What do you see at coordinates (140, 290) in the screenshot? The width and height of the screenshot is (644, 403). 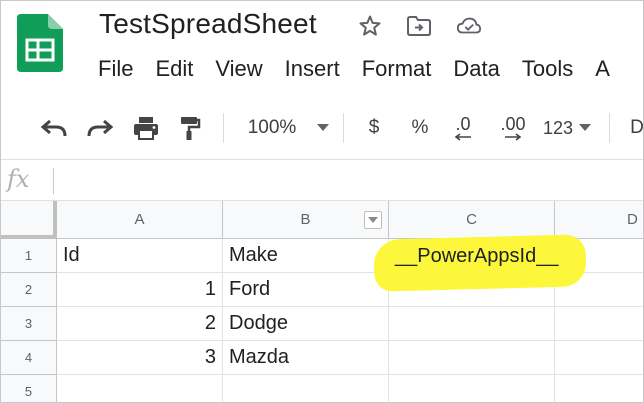 I see `cell-a2: 1` at bounding box center [140, 290].